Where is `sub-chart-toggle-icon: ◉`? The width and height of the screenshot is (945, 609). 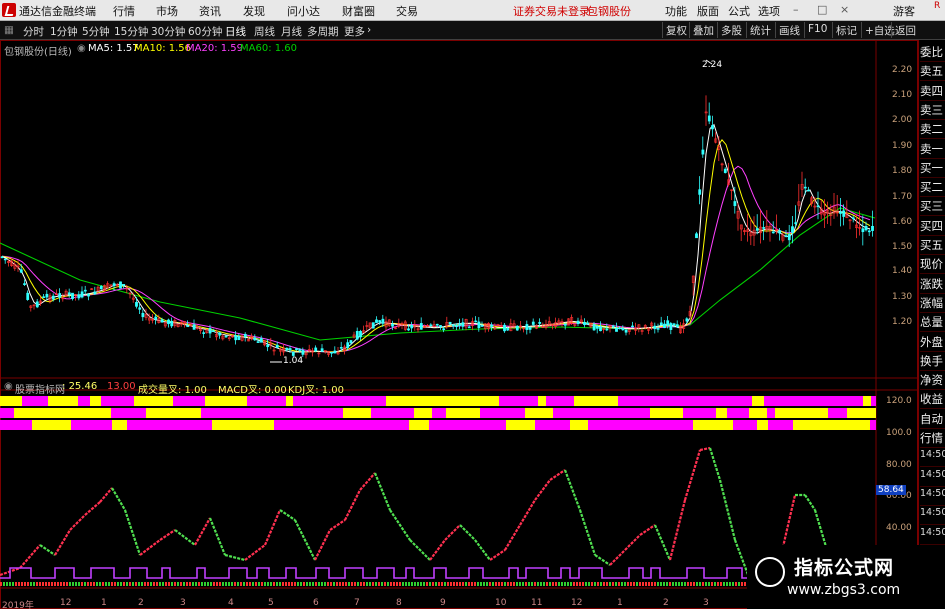
sub-chart-toggle-icon: ◉ is located at coordinates (8, 386).